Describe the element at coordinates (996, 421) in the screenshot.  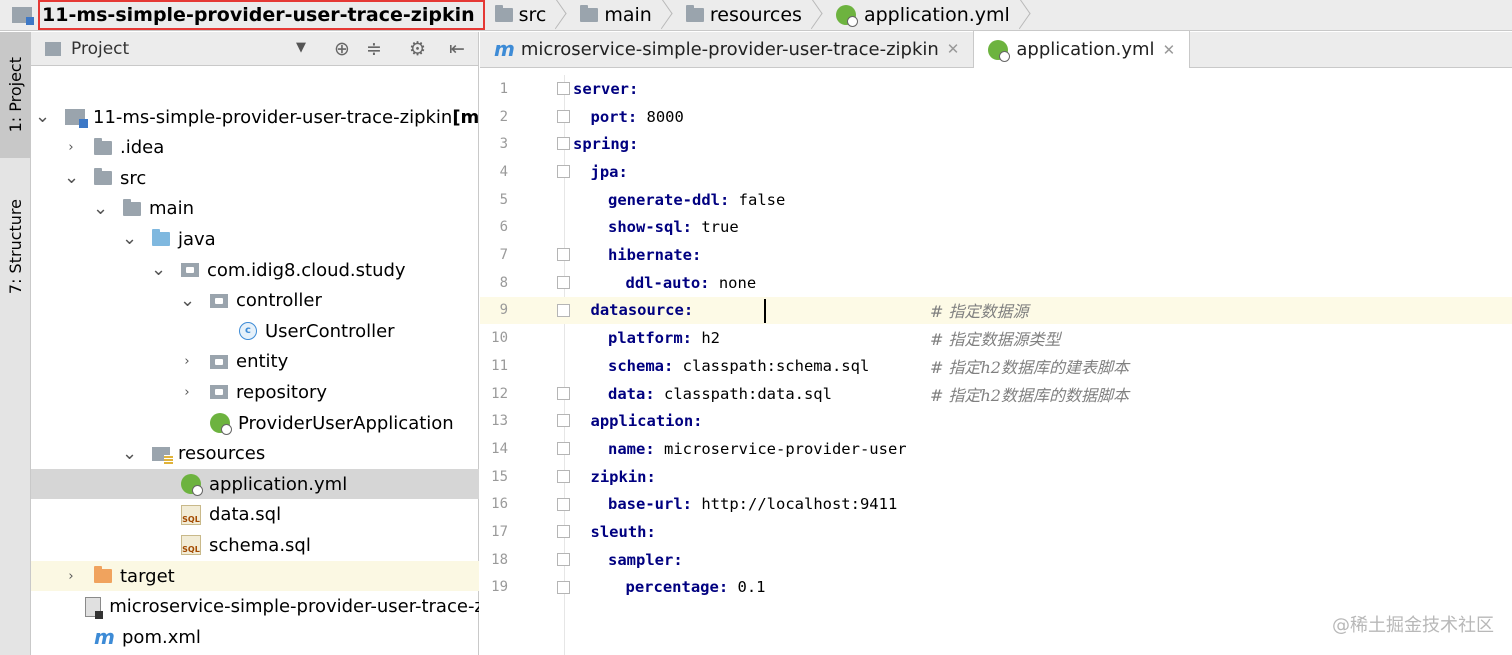
I see `code-line: 13 application:` at that location.